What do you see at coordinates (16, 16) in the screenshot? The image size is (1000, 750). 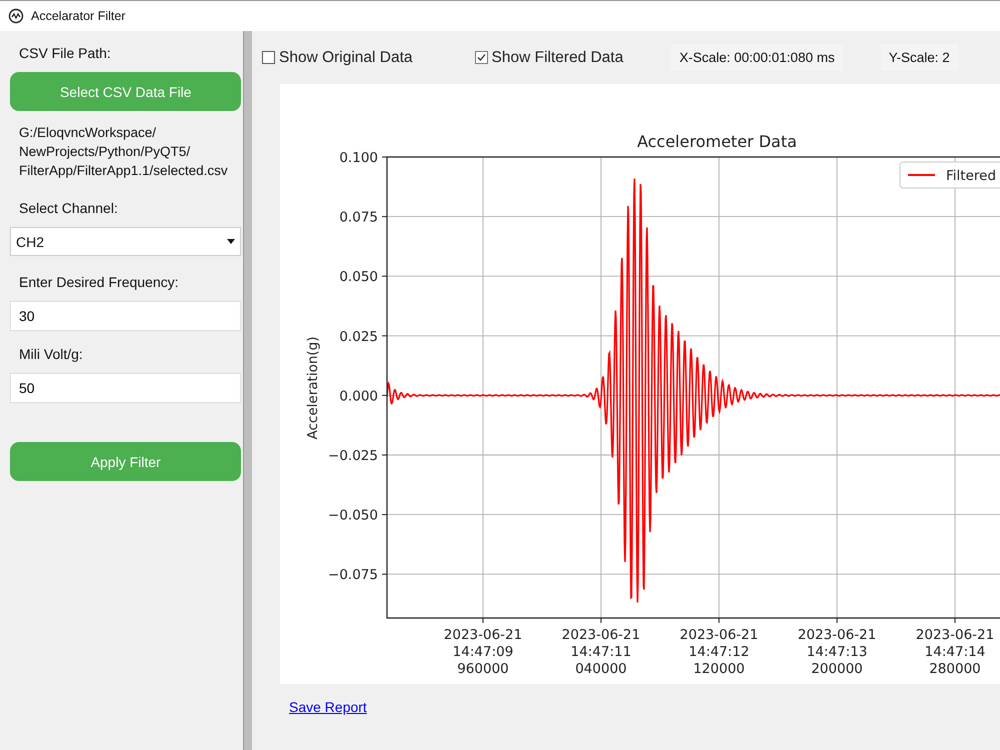 I see `wave-icon` at bounding box center [16, 16].